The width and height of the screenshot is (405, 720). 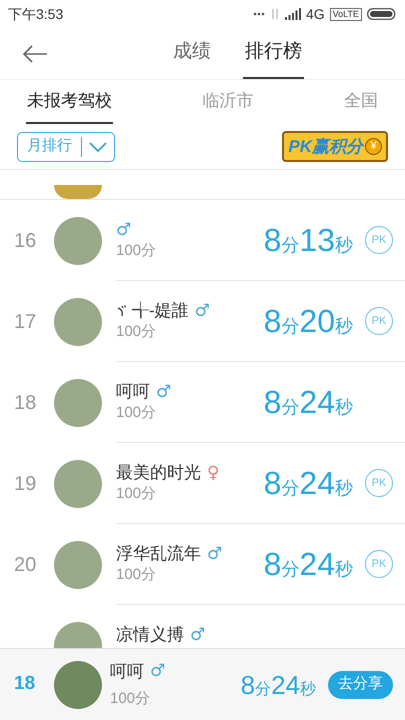 What do you see at coordinates (35, 54) in the screenshot?
I see `back-arrow-icon` at bounding box center [35, 54].